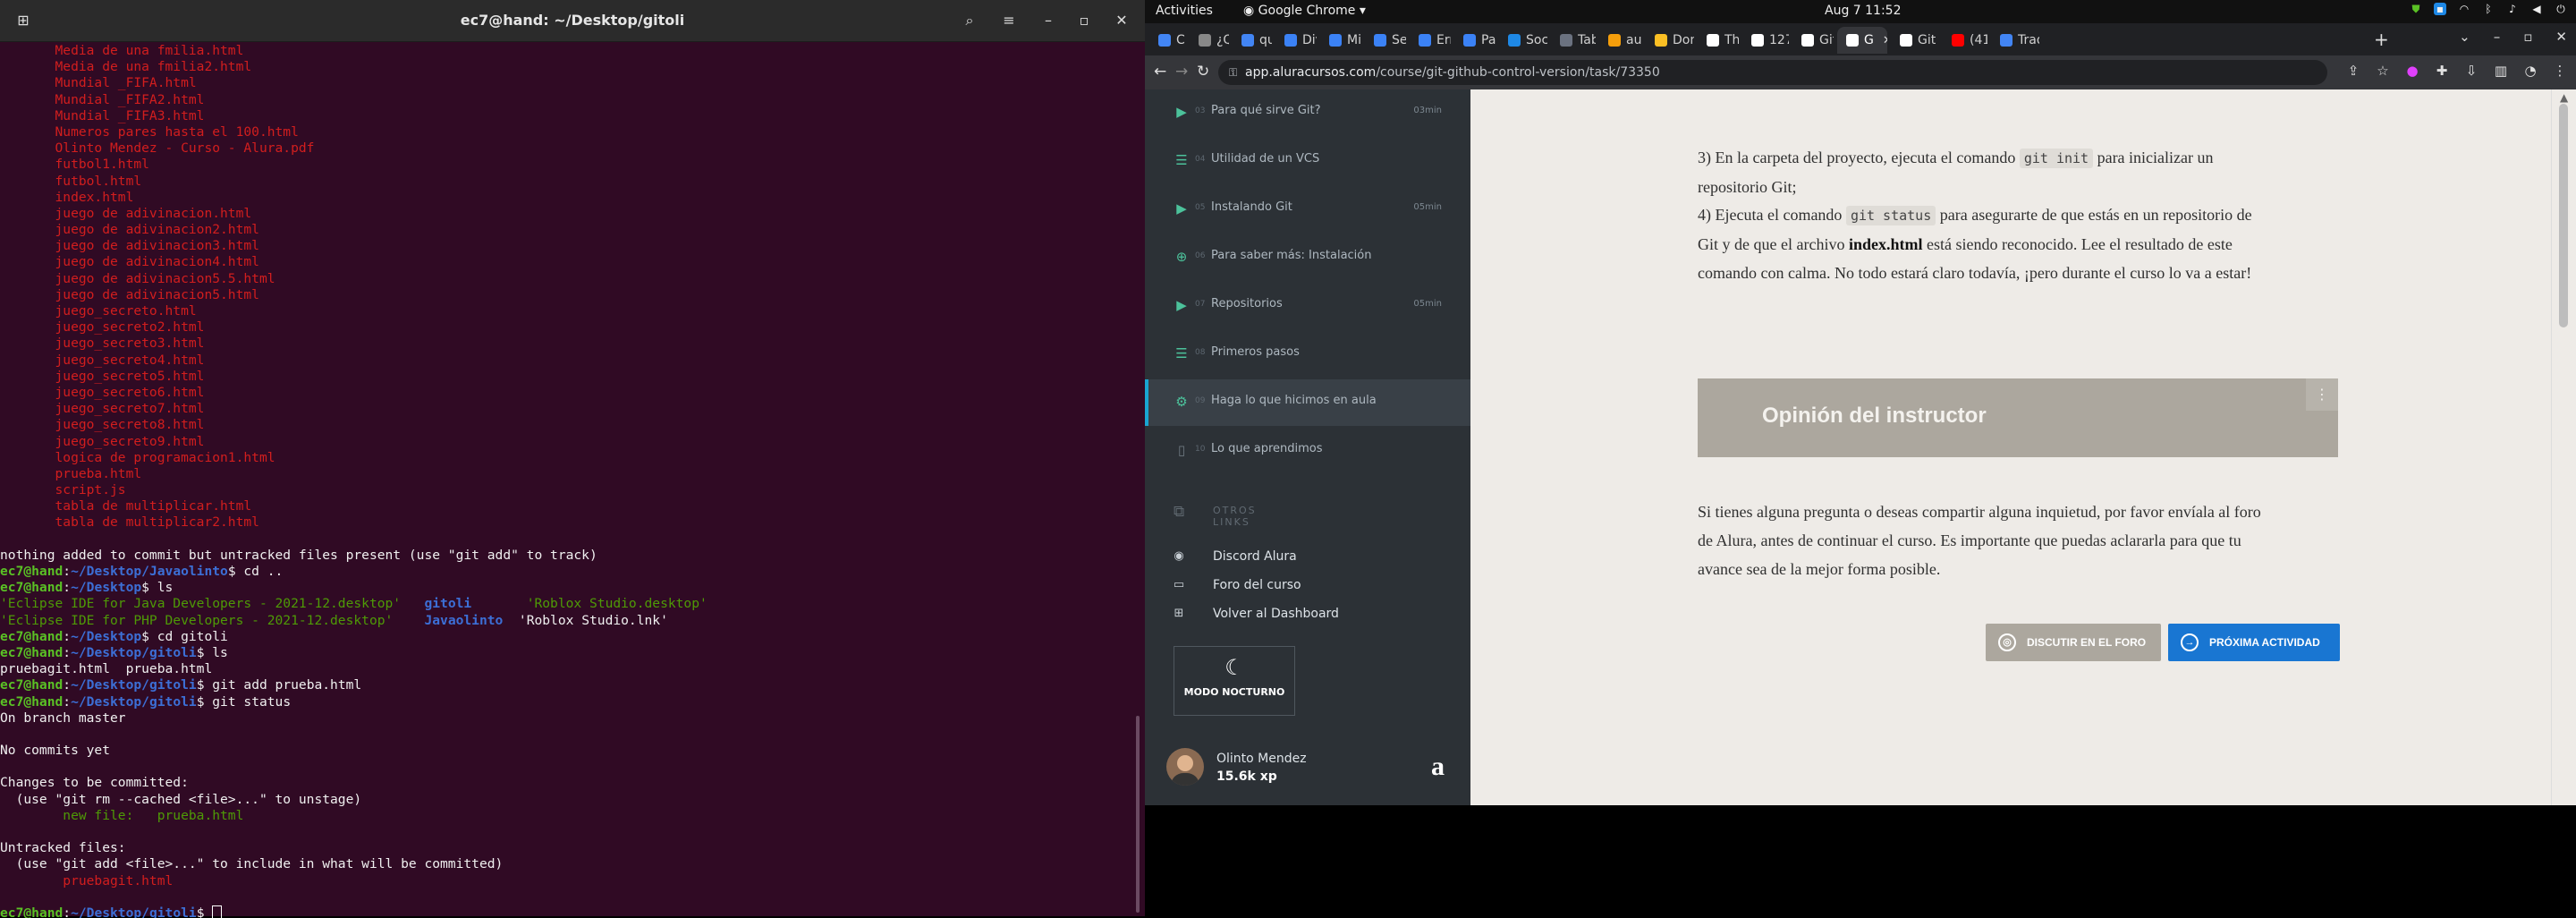  Describe the element at coordinates (1340, 40) in the screenshot. I see `browser-tab: Mini` at that location.